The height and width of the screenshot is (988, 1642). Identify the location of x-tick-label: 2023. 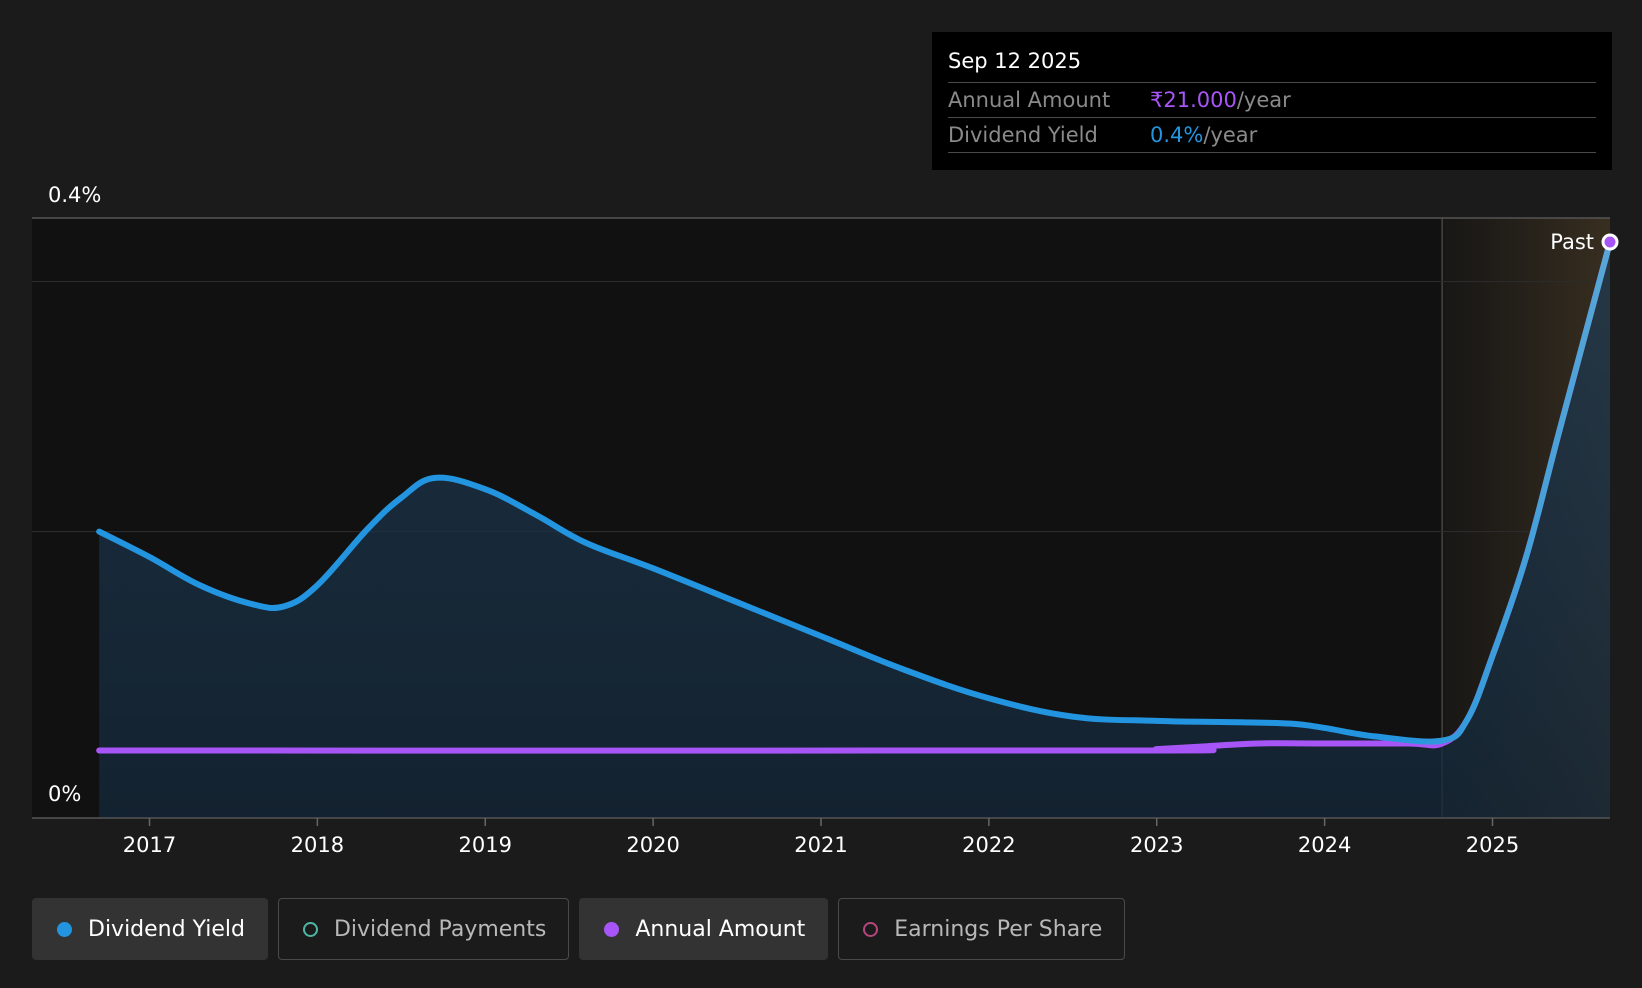
(1156, 845).